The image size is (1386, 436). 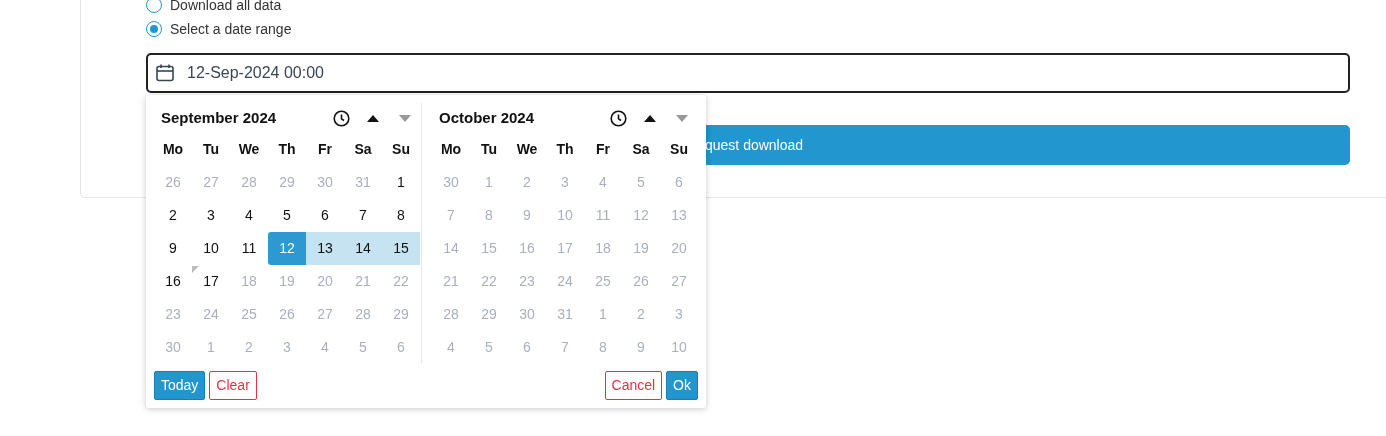 I want to click on option-label: Select a date range, so click(x=231, y=29).